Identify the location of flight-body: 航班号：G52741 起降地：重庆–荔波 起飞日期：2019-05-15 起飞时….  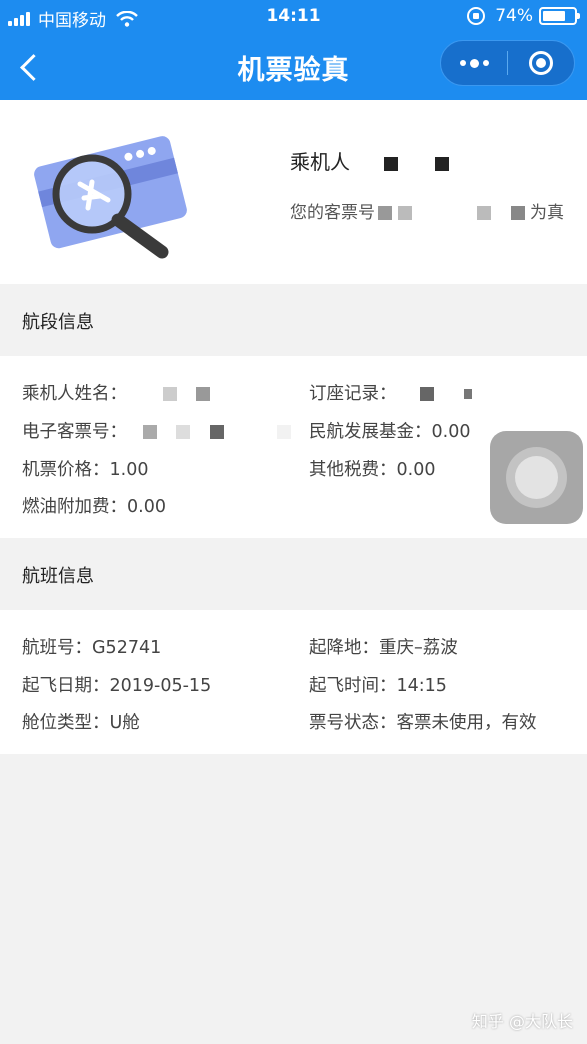
(293, 682).